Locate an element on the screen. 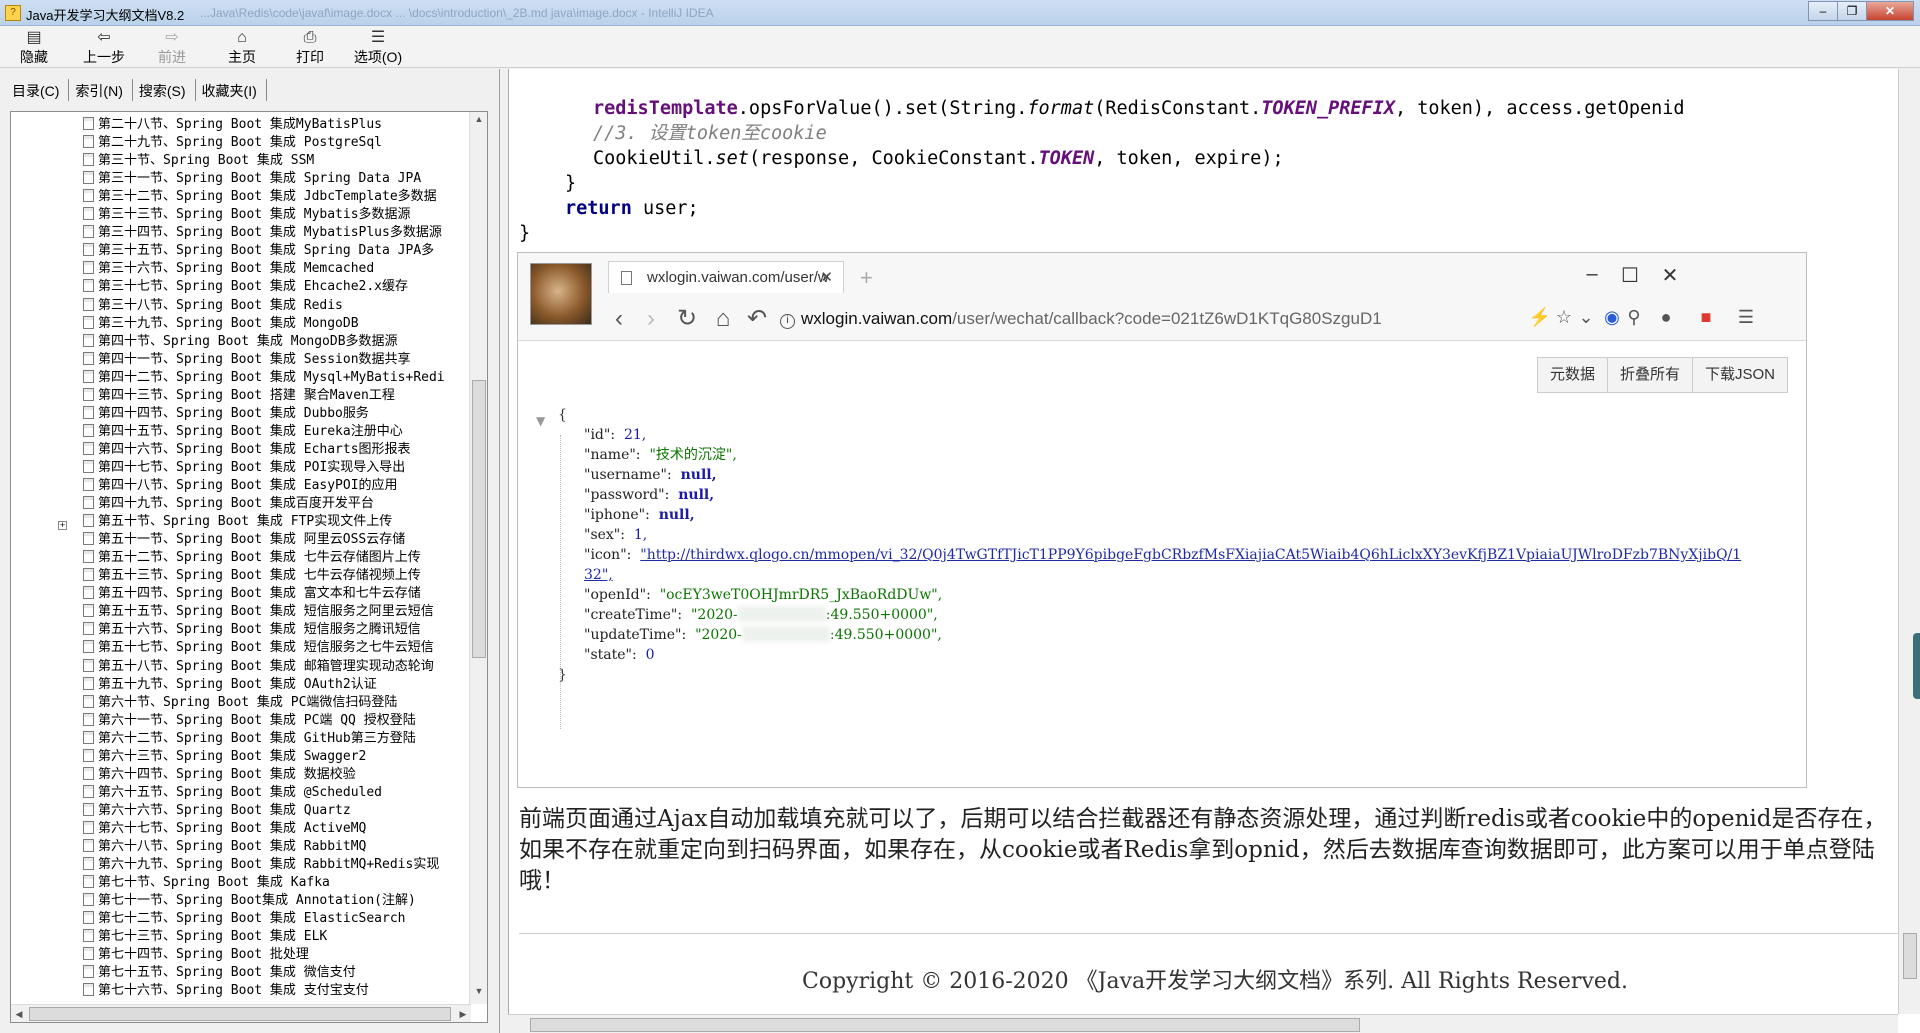 This screenshot has width=1920, height=1033. tree-item: 第五十五节、Spring Boot 集成 短信服务之阿里云短信 is located at coordinates (273, 612).